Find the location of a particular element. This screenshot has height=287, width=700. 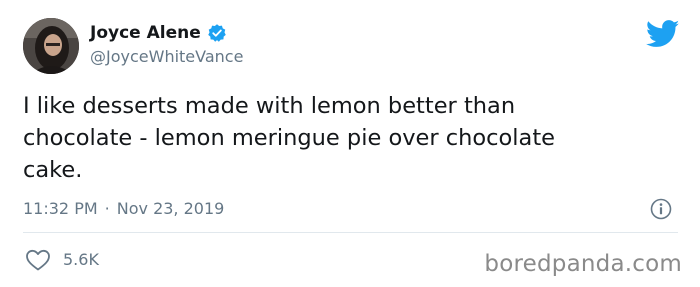

display-name: Joyce Alene is located at coordinates (145, 33).